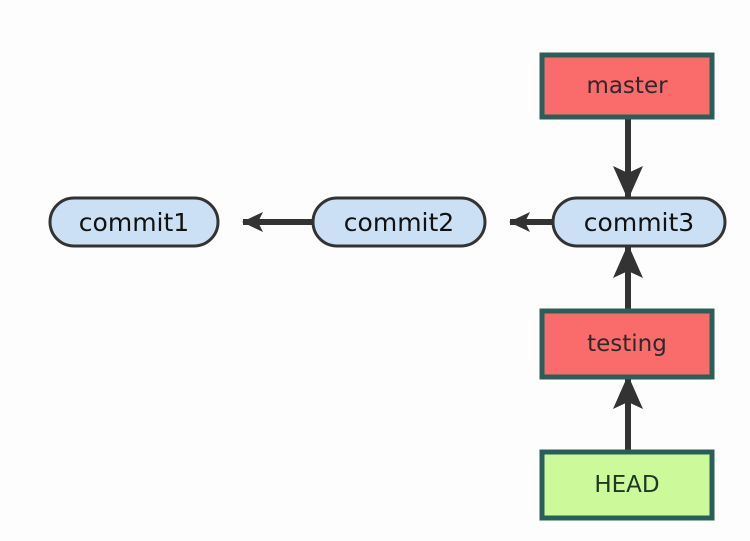  Describe the element at coordinates (628, 413) in the screenshot. I see `edge-head-to-testing` at that location.